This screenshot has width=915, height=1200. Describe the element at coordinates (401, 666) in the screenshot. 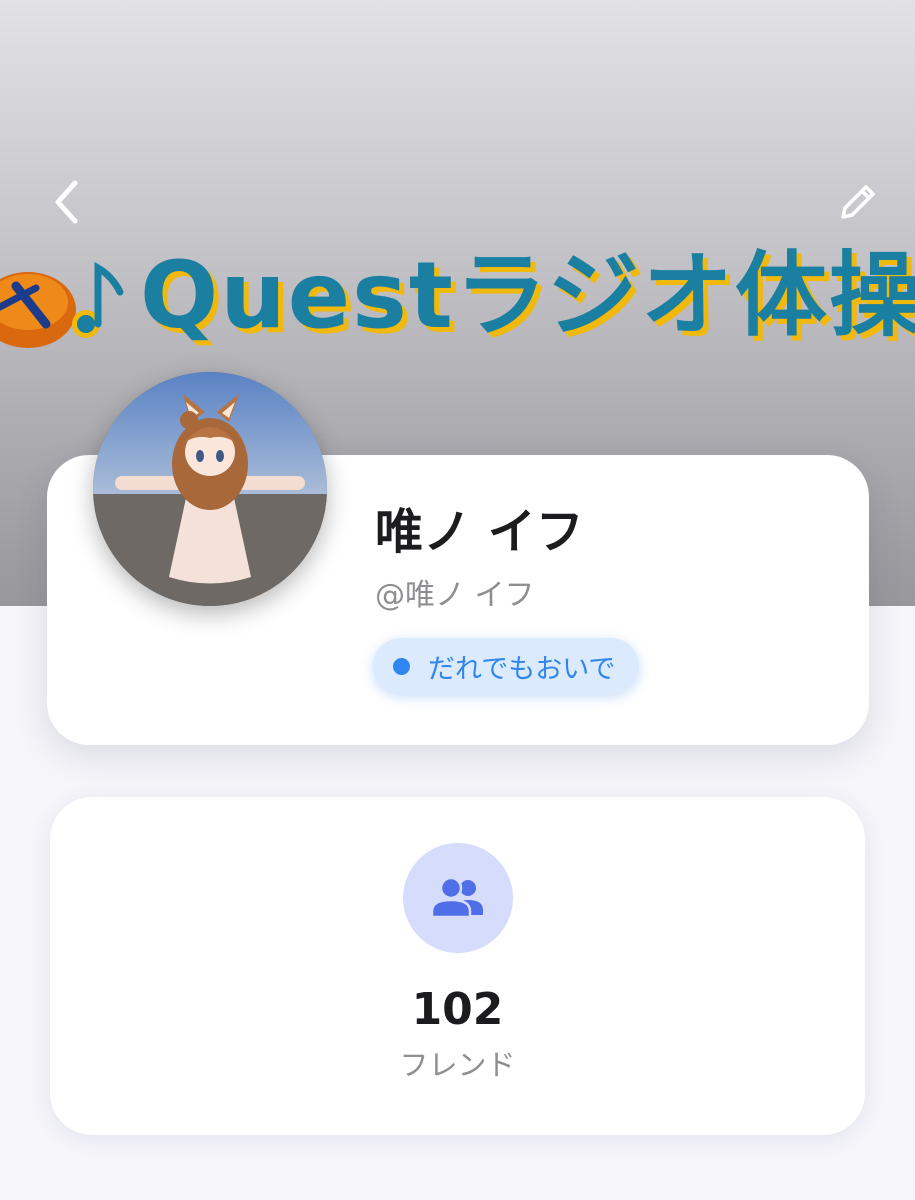

I see `status-dot-icon` at that location.